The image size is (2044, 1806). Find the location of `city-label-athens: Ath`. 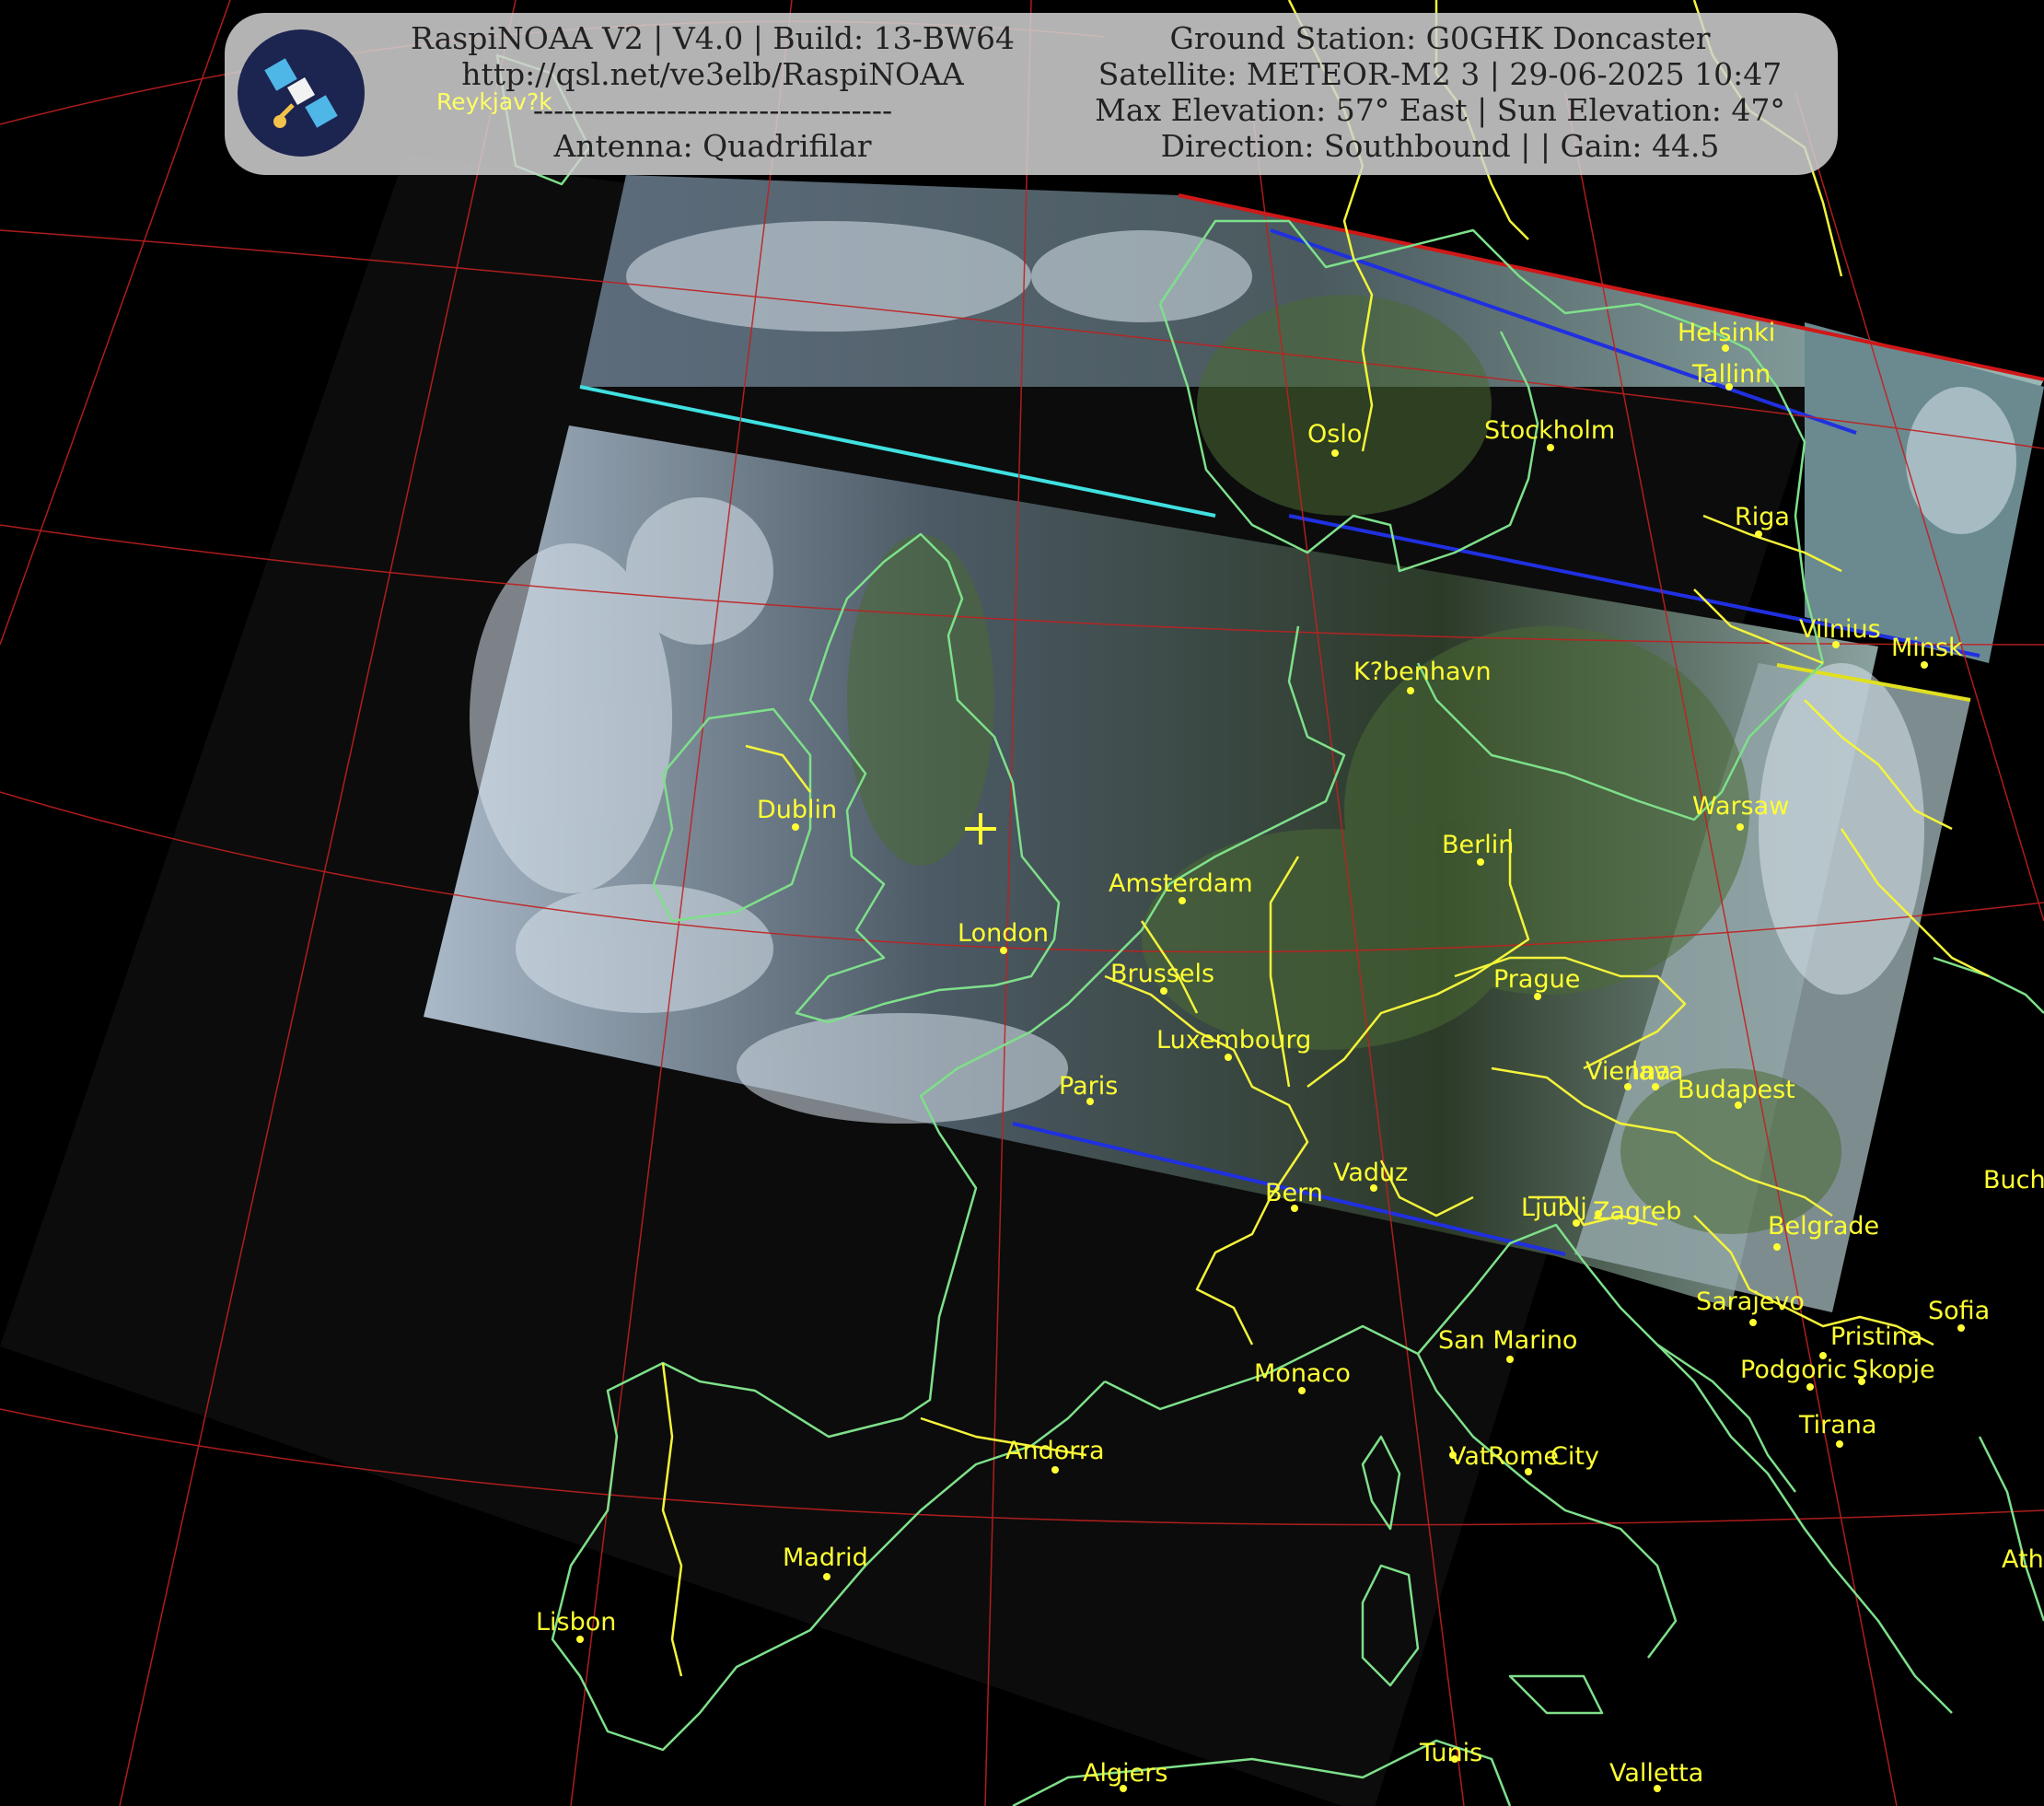

city-label-athens: Ath is located at coordinates (2023, 1559).